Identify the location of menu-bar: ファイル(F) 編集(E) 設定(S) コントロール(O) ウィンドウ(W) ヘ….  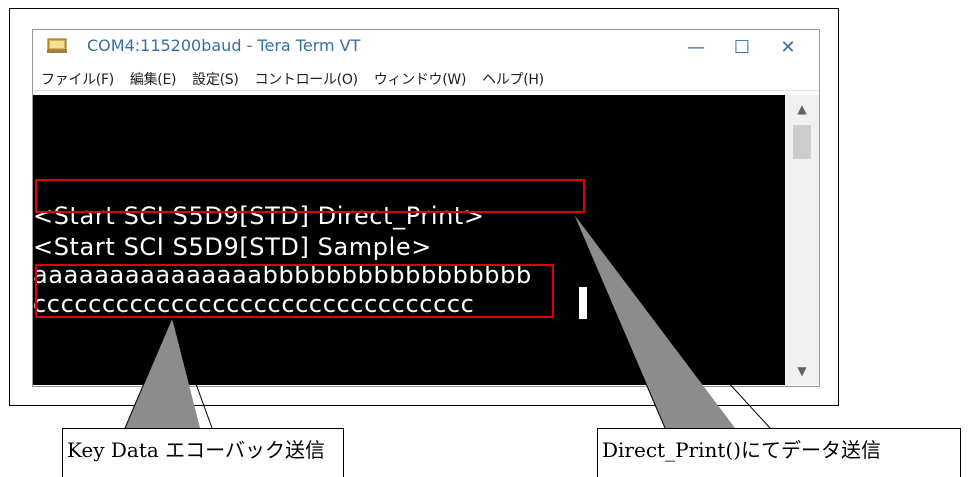
(426, 79).